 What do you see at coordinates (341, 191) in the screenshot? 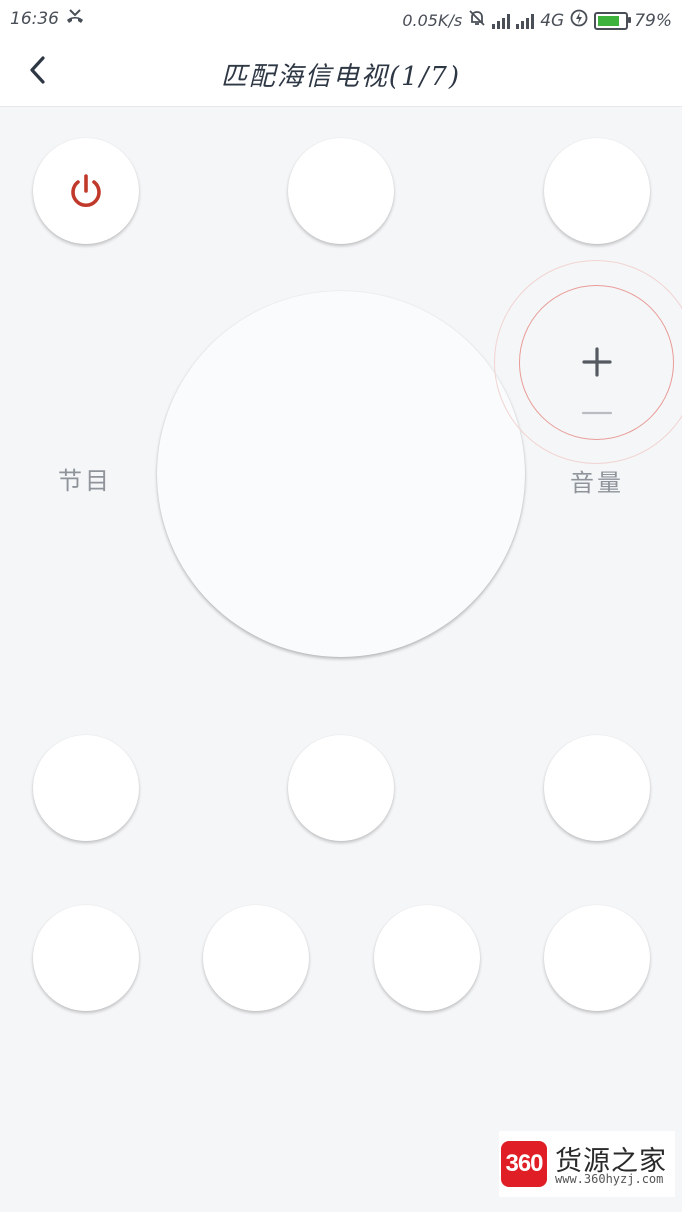
I see `remote-button-top-center` at bounding box center [341, 191].